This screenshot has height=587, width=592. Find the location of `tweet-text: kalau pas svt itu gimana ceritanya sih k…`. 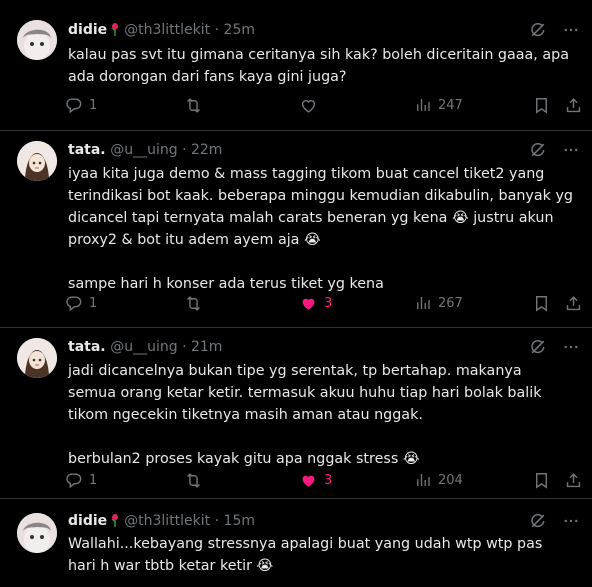

tweet-text: kalau pas svt itu gimana ceritanya sih k… is located at coordinates (321, 66).